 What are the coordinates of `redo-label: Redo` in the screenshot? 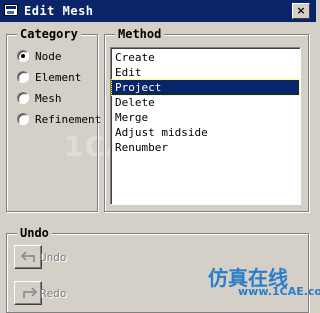 It's located at (53, 293).